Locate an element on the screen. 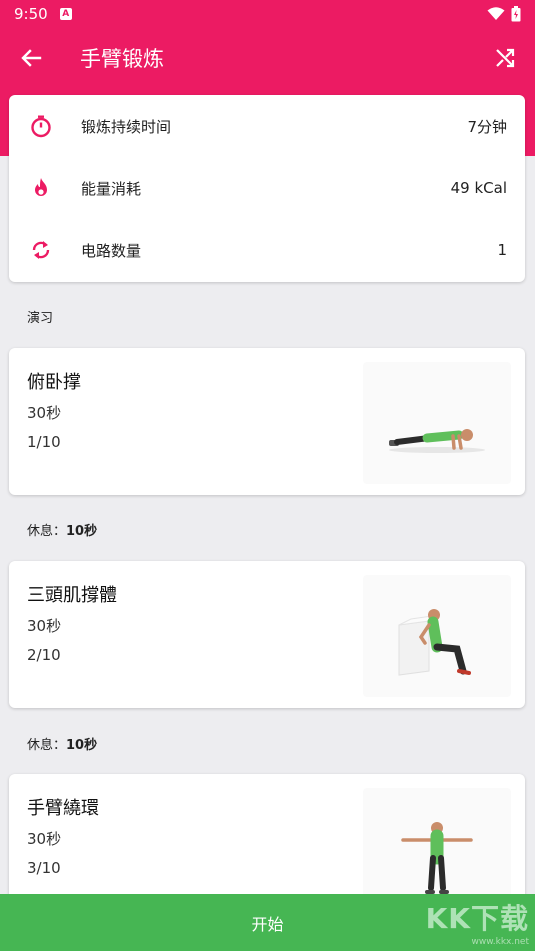 This screenshot has height=951, width=535. summary-value: 7分钟 is located at coordinates (487, 126).